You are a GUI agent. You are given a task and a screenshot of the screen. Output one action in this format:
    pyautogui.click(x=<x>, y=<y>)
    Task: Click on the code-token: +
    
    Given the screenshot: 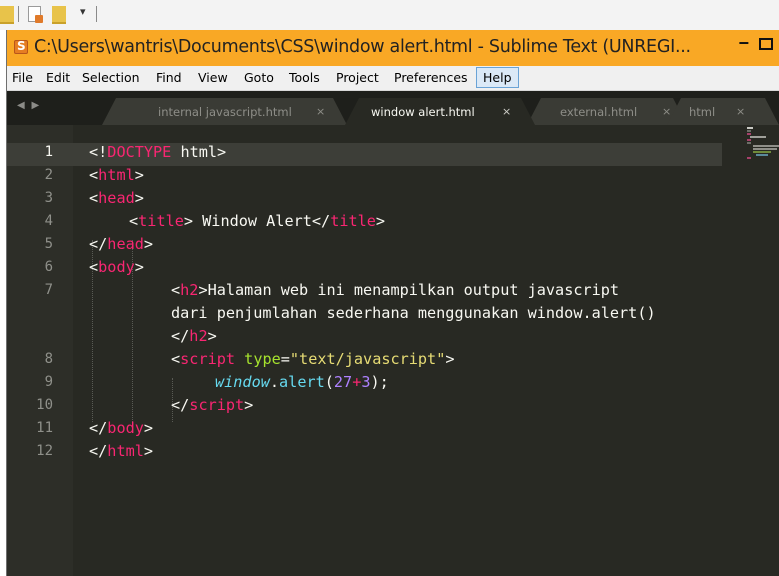 What is the action you would take?
    pyautogui.click(x=357, y=382)
    